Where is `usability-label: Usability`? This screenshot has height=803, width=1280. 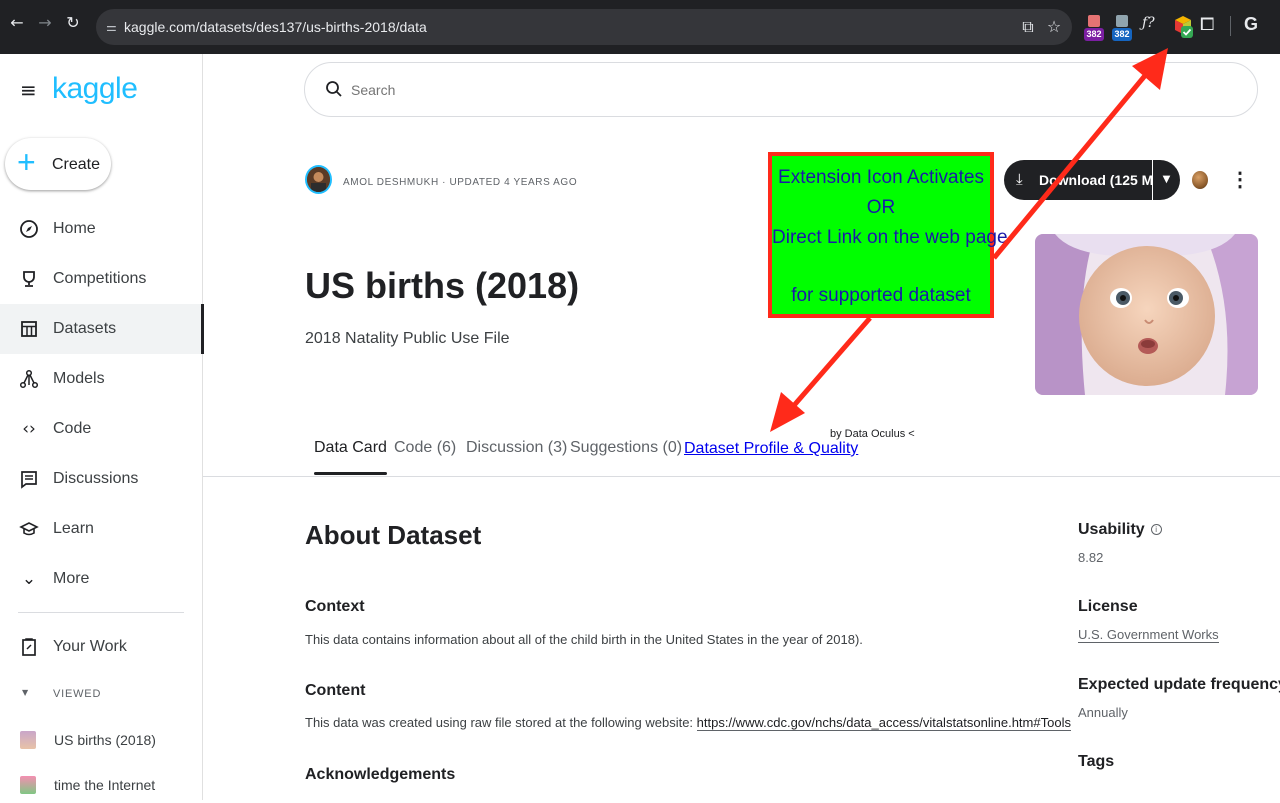
usability-label: Usability is located at coordinates (1111, 529).